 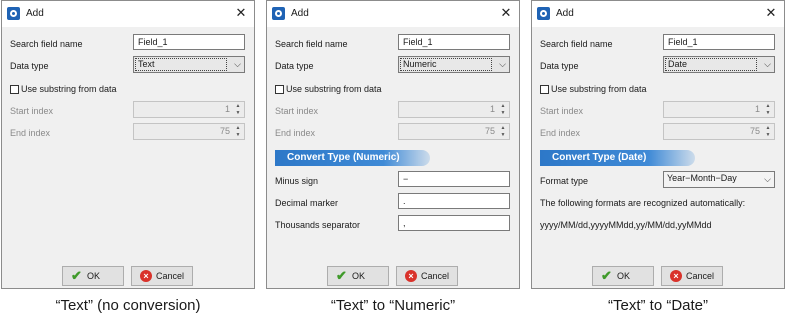 I want to click on format-type-select: Year−Month−Day ⌵, so click(x=719, y=179).